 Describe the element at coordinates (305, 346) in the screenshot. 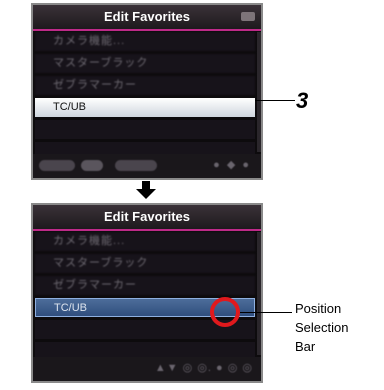

I see `label-line: Bar` at that location.